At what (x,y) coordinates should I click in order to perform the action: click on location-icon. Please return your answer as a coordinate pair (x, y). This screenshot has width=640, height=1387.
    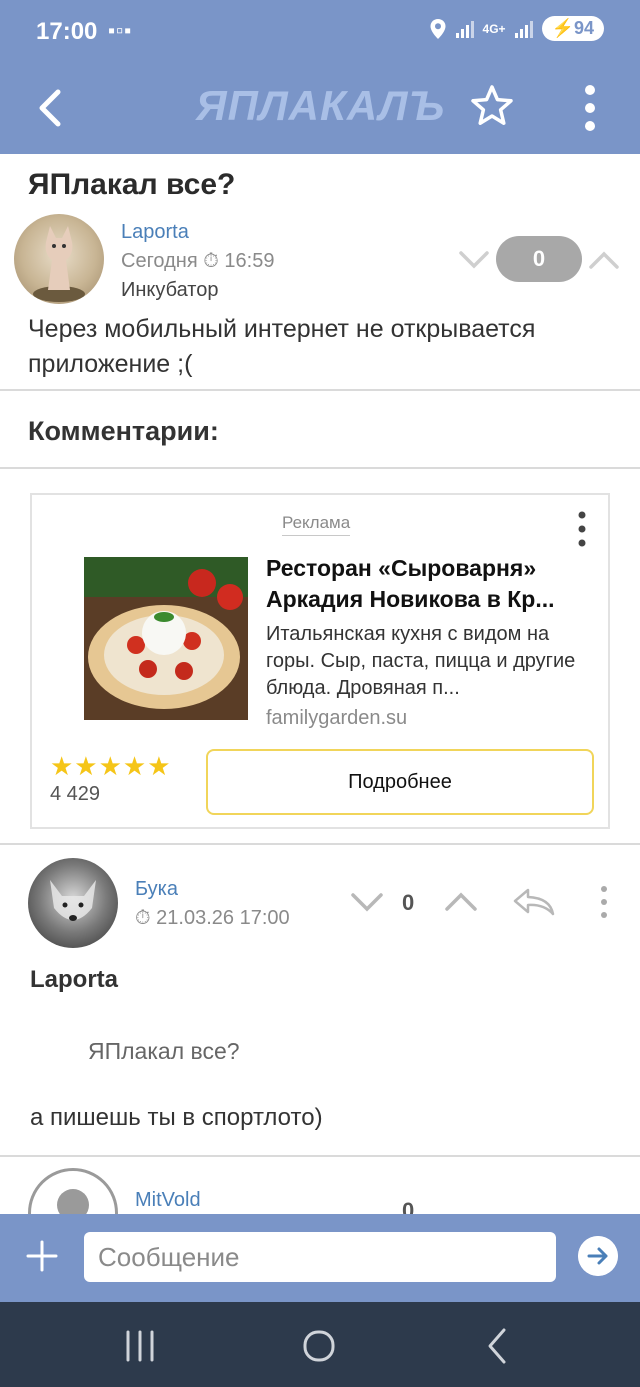
    Looking at the image, I should click on (438, 28).